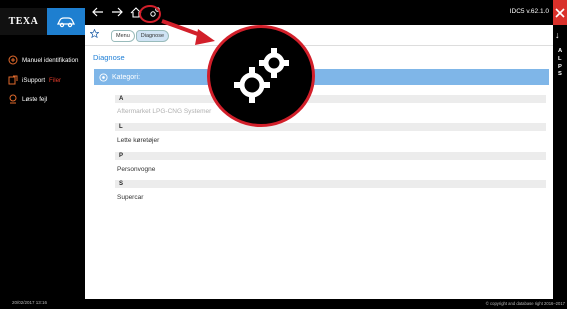 The height and width of the screenshot is (309, 567). I want to click on texa-logo: TEXA, so click(23, 21).